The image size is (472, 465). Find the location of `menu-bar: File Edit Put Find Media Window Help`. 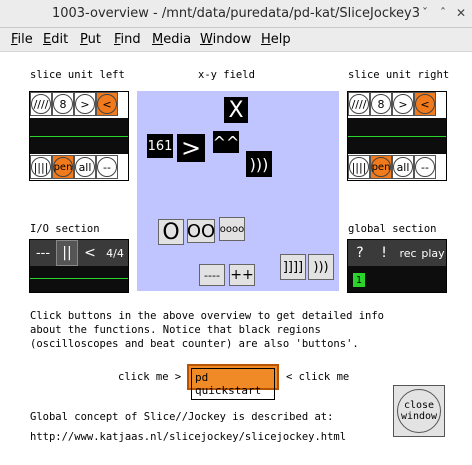

menu-bar: File Edit Put Find Media Window Help is located at coordinates (236, 40).